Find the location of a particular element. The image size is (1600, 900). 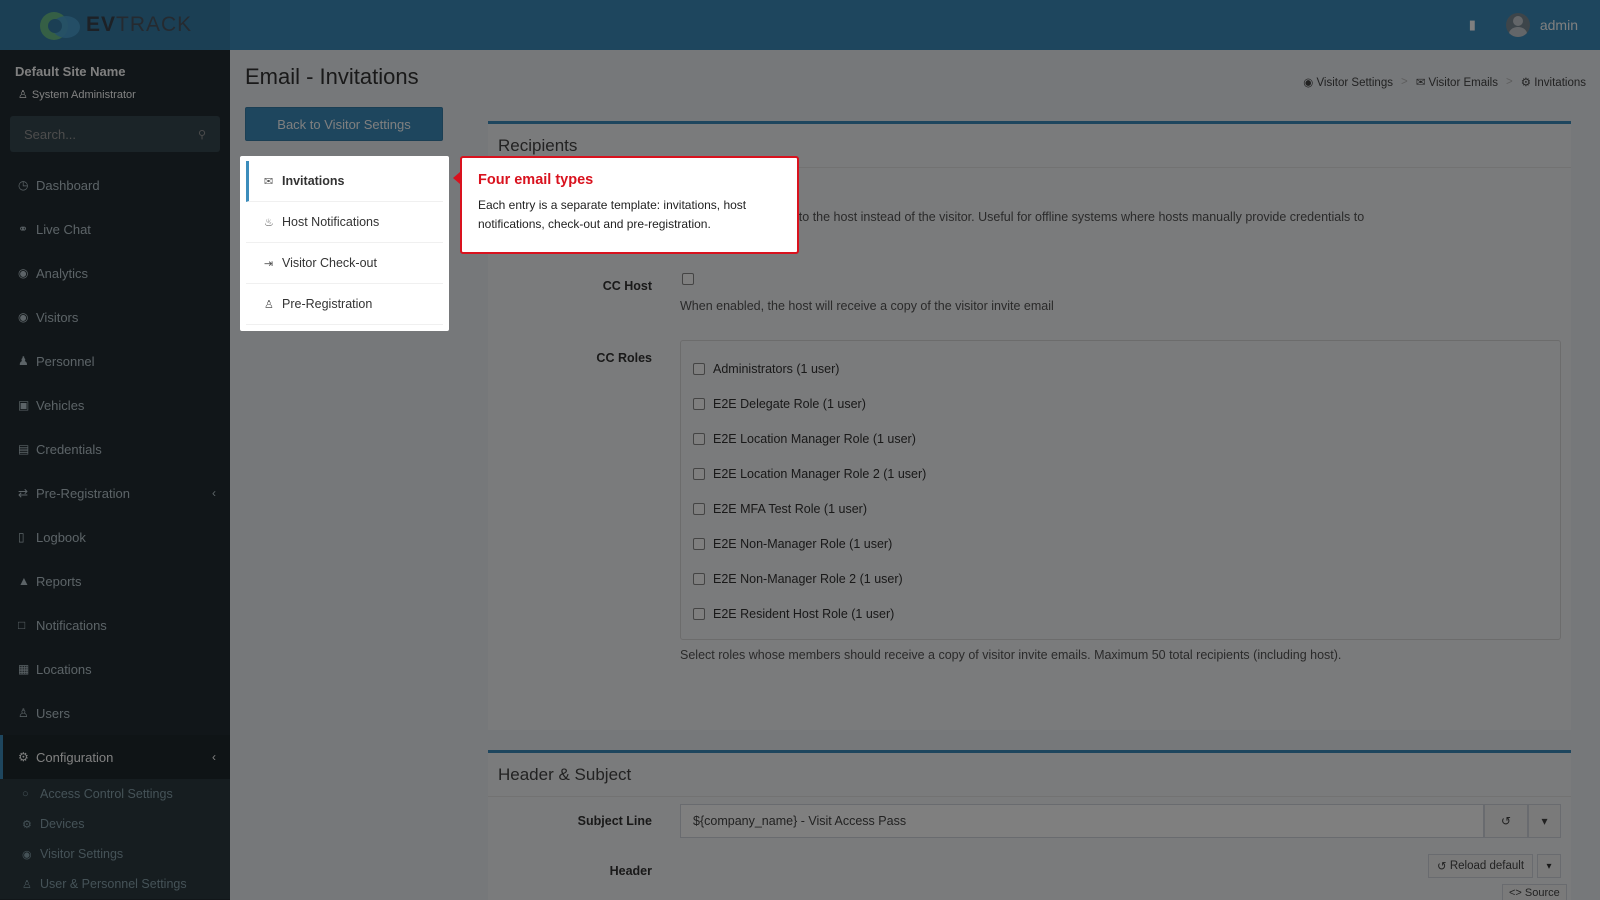

role-option: E2E Delegate Role (1 user) is located at coordinates (779, 404).